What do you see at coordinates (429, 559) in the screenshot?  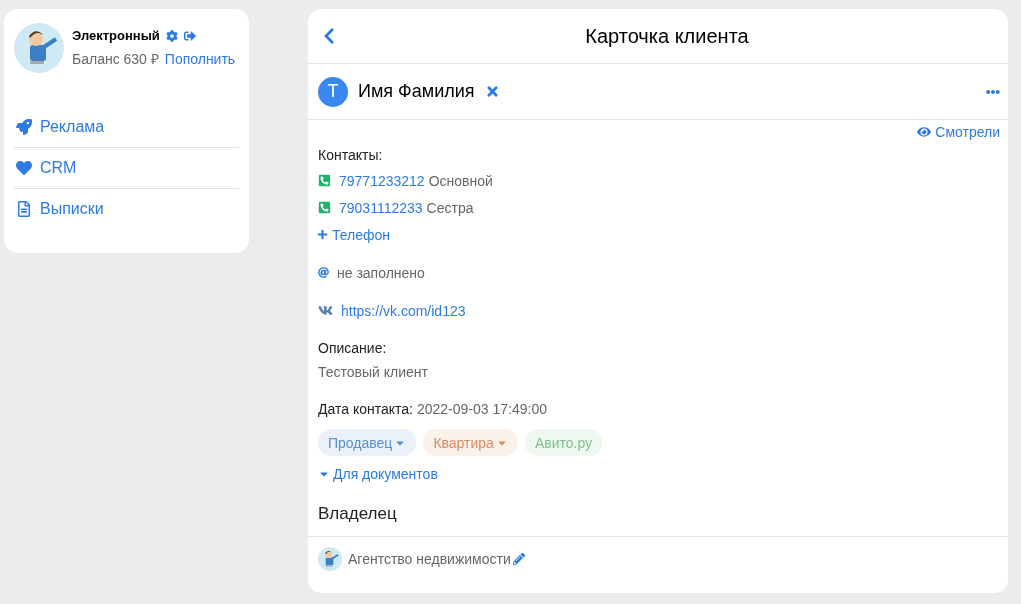 I see `owner-name: Агентство недвижимости` at bounding box center [429, 559].